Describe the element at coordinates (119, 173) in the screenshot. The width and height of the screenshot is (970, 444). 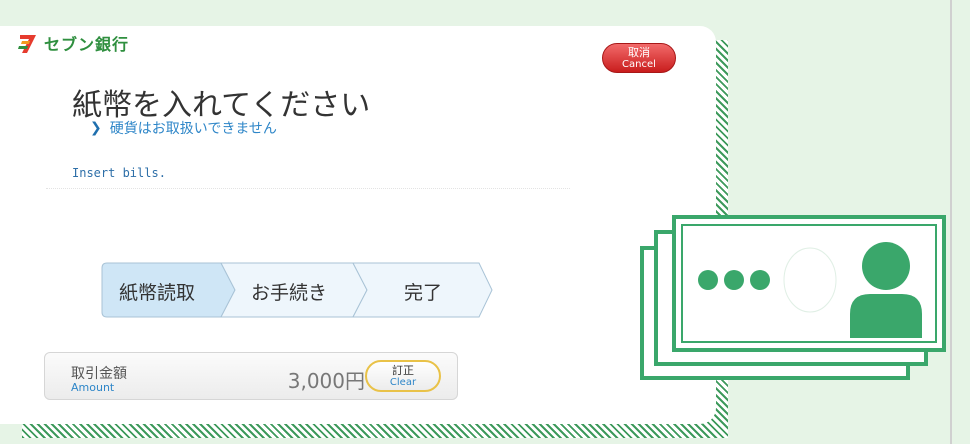
I see `instruction-text-en: Insert bills.` at that location.